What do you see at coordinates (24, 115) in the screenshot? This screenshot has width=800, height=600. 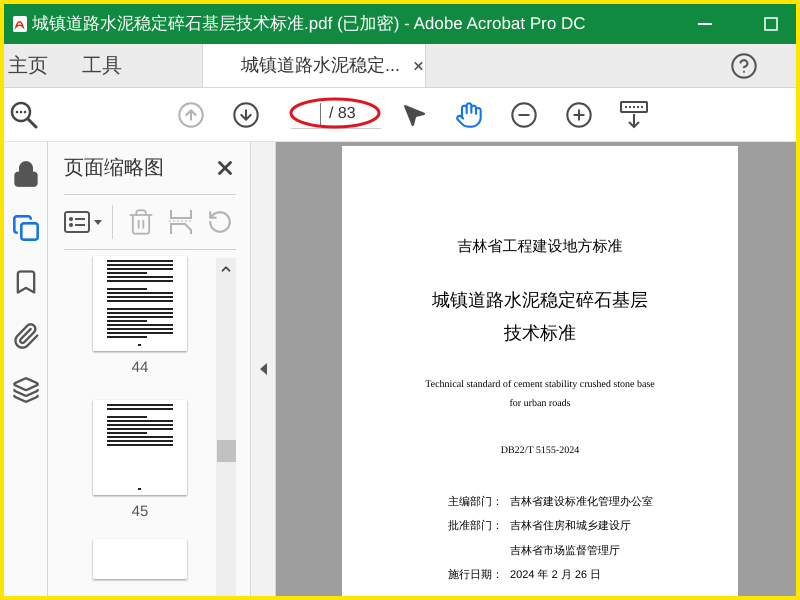 I see `search-icon` at bounding box center [24, 115].